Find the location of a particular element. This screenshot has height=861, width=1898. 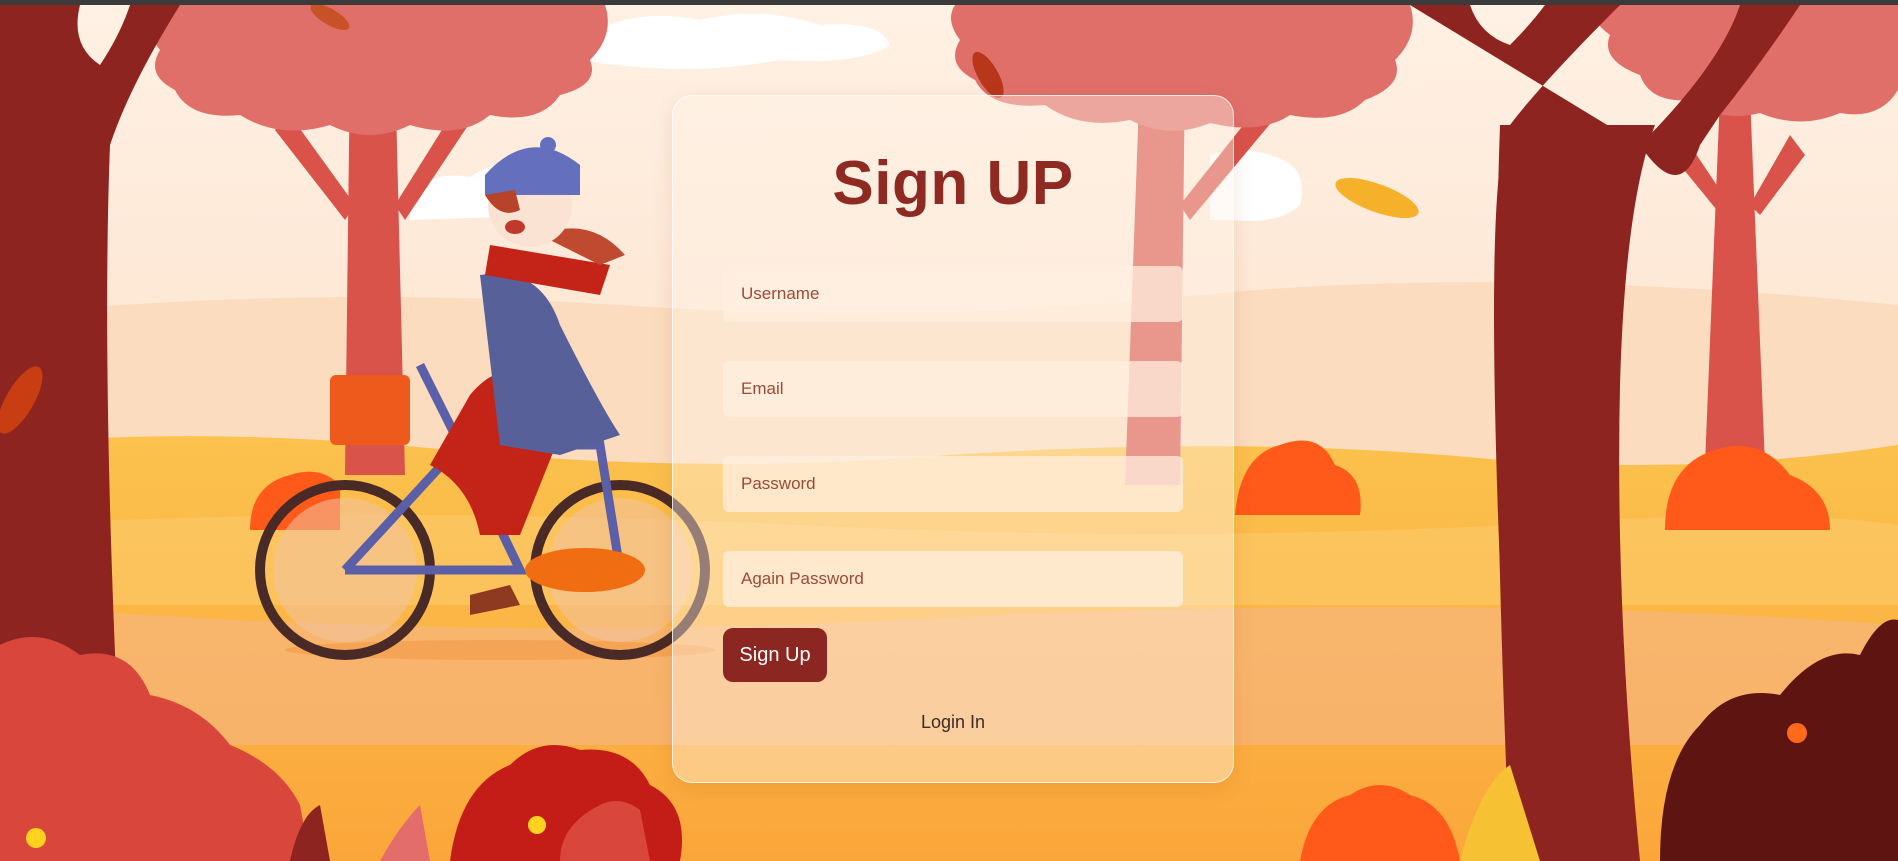

sign-up-button: Sign Up is located at coordinates (775, 655).